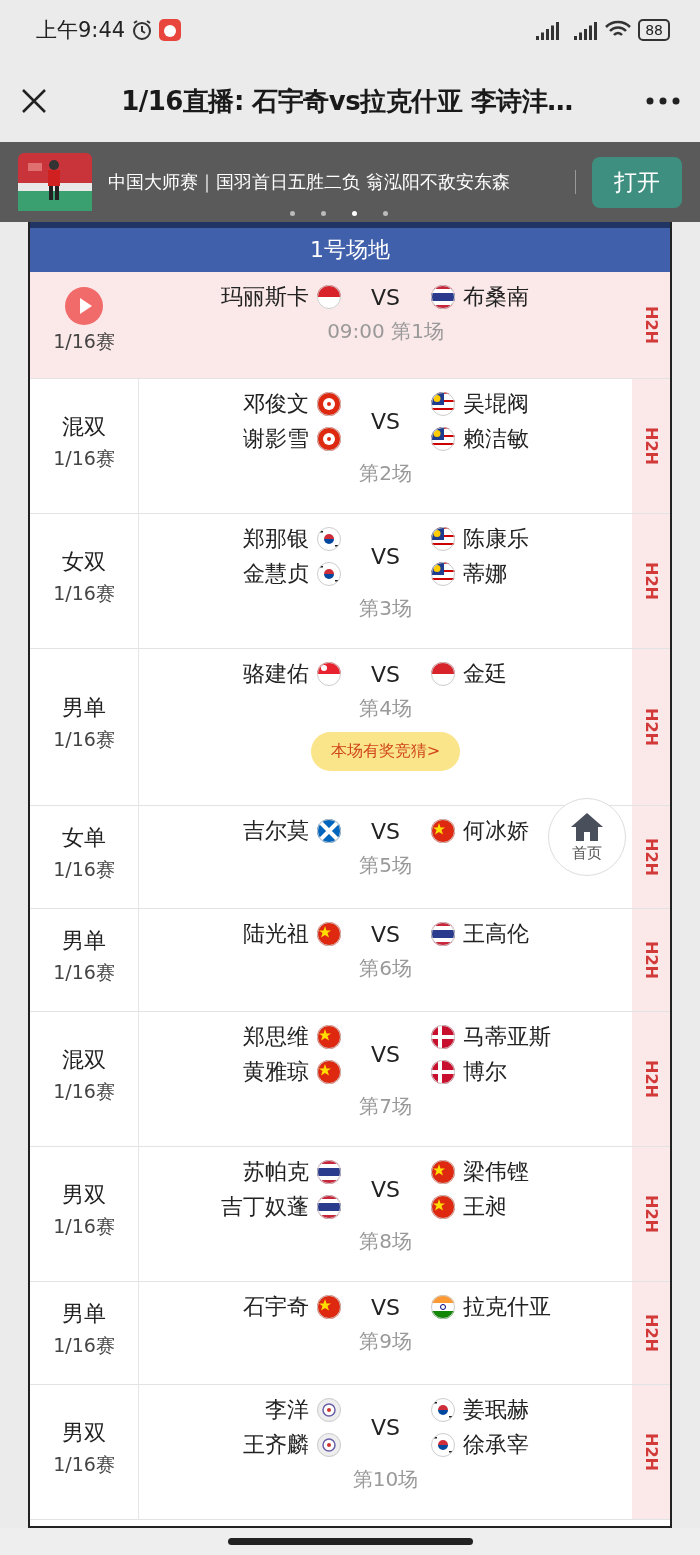 The width and height of the screenshot is (700, 1555). I want to click on player-name: 蒂娜, so click(484, 574).